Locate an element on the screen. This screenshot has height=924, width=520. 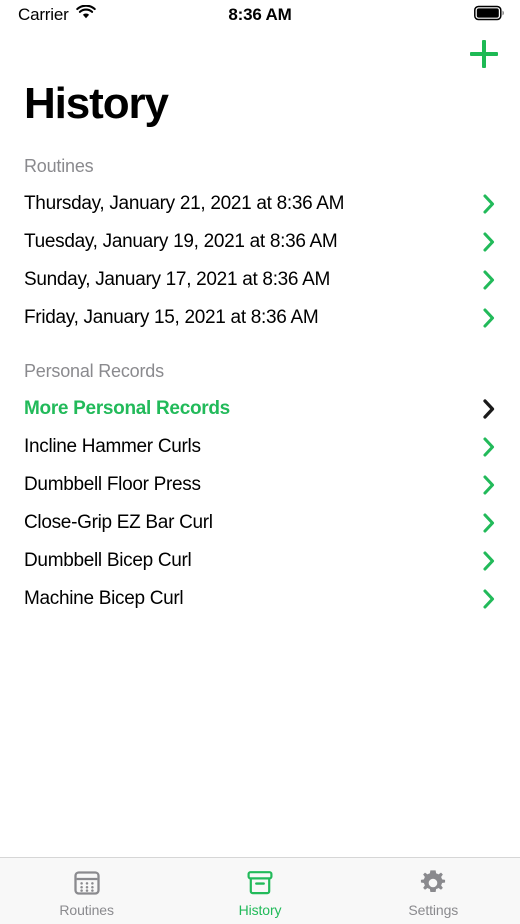
personal-record-label: Dumbbell Floor Press is located at coordinates (112, 484).